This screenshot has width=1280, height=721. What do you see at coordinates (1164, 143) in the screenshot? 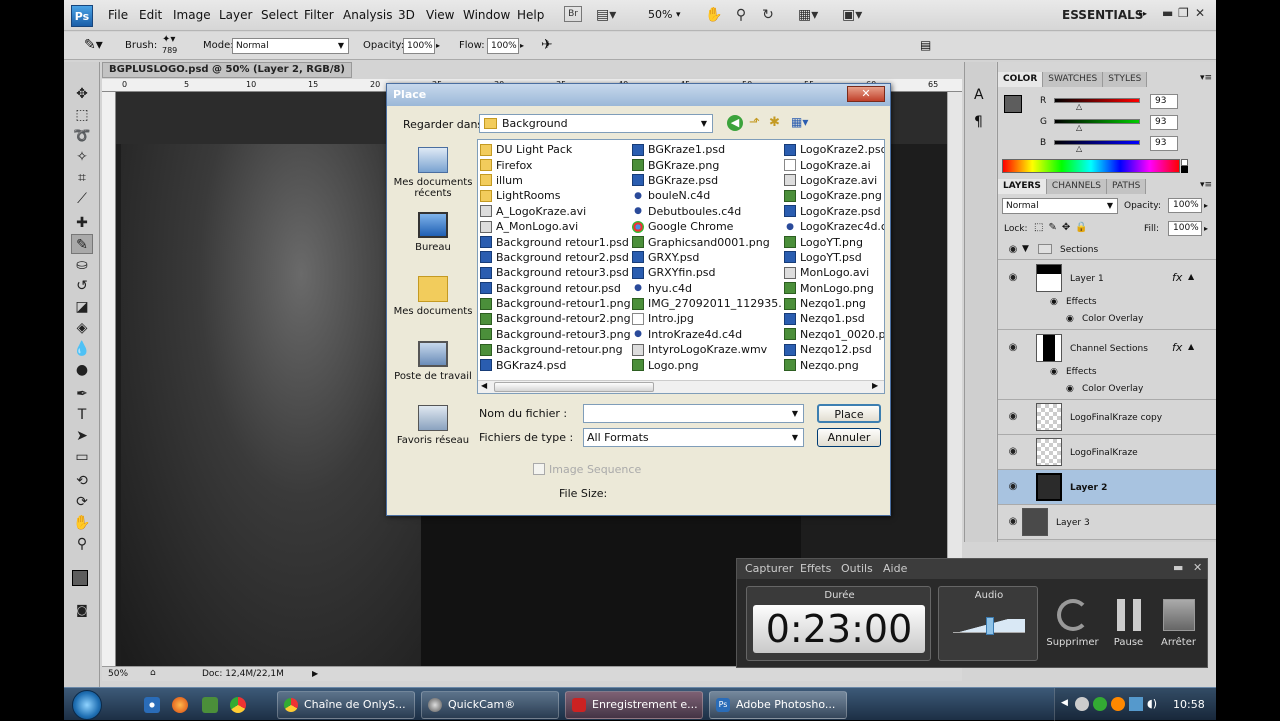
I see `channel-b-input: 93` at bounding box center [1164, 143].